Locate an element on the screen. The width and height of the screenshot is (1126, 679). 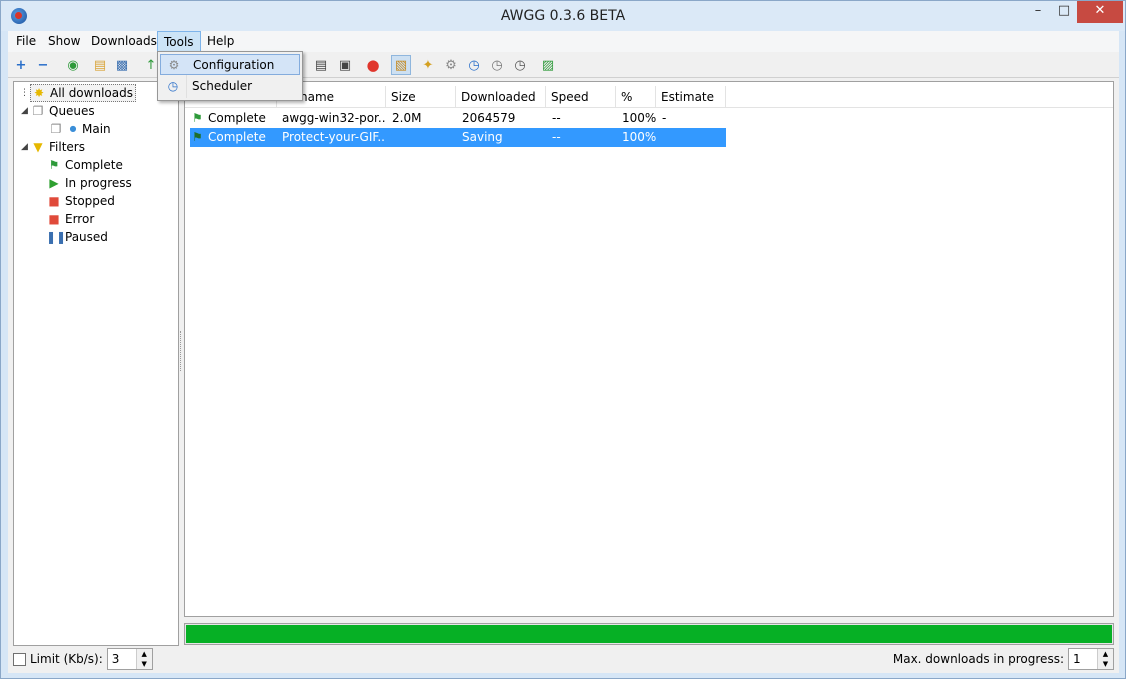
tree-filter-stopped: ■ Stopped is located at coordinates (80, 201).